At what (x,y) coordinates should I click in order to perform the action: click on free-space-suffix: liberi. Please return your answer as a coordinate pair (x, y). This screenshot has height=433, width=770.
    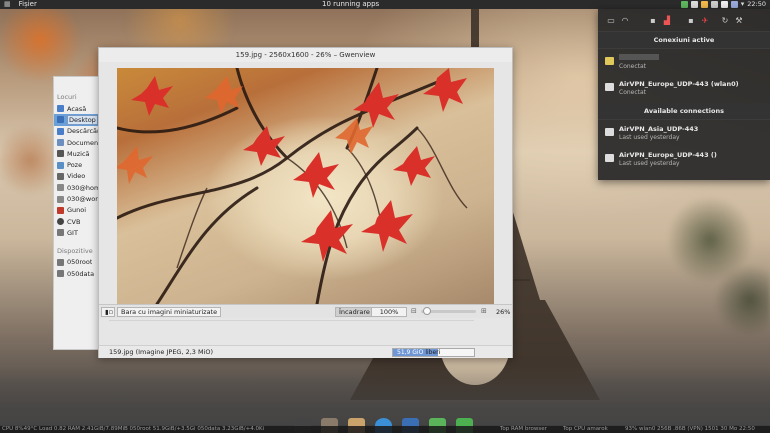
    Looking at the image, I should click on (433, 352).